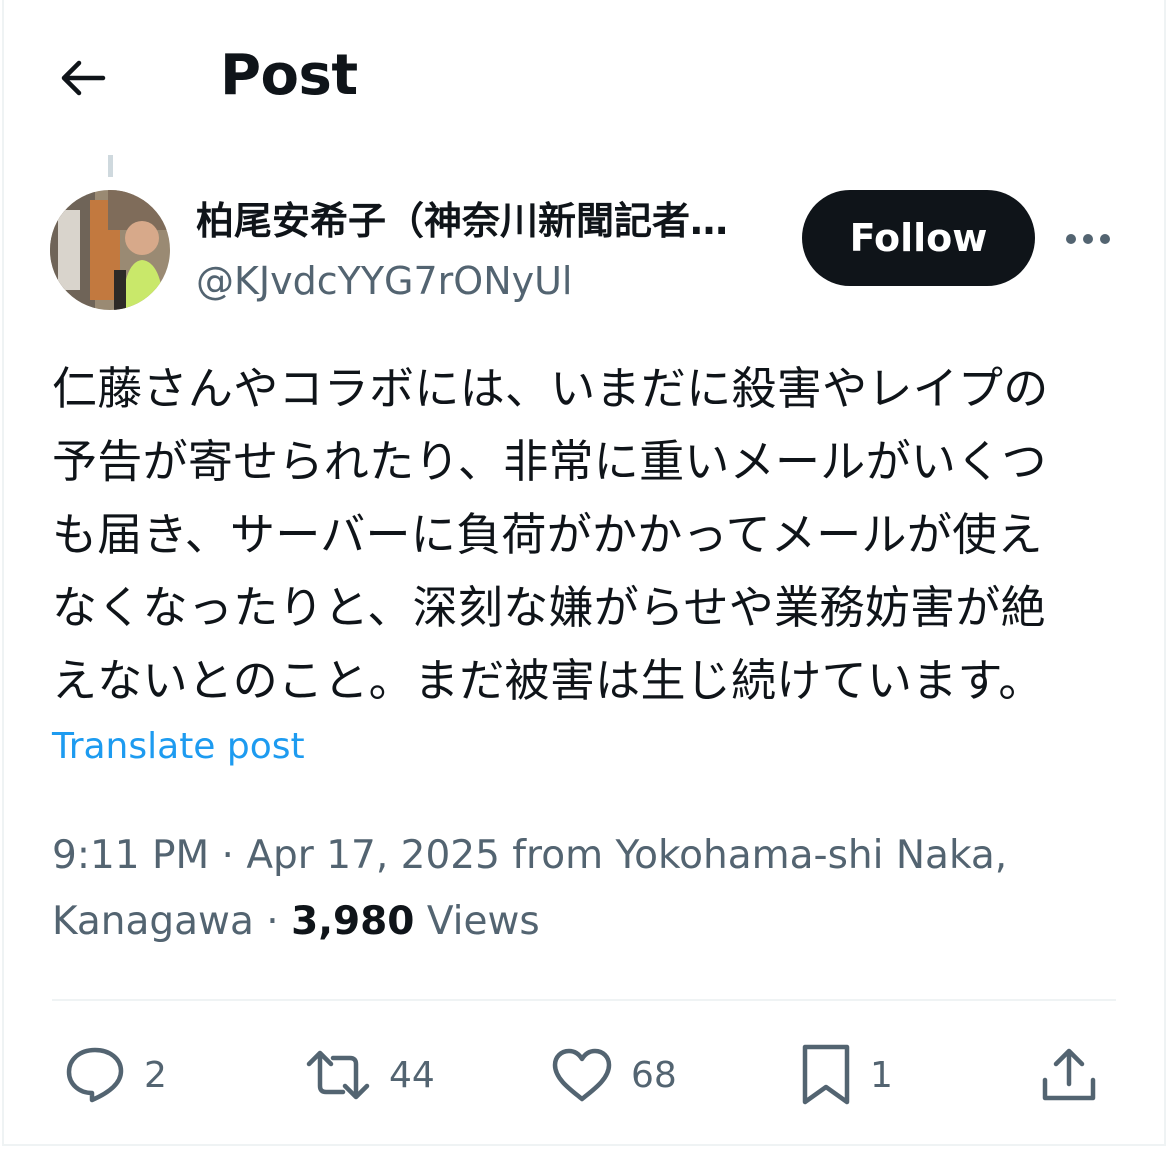 The image size is (1170, 1150). I want to click on share-icon, so click(1069, 1074).